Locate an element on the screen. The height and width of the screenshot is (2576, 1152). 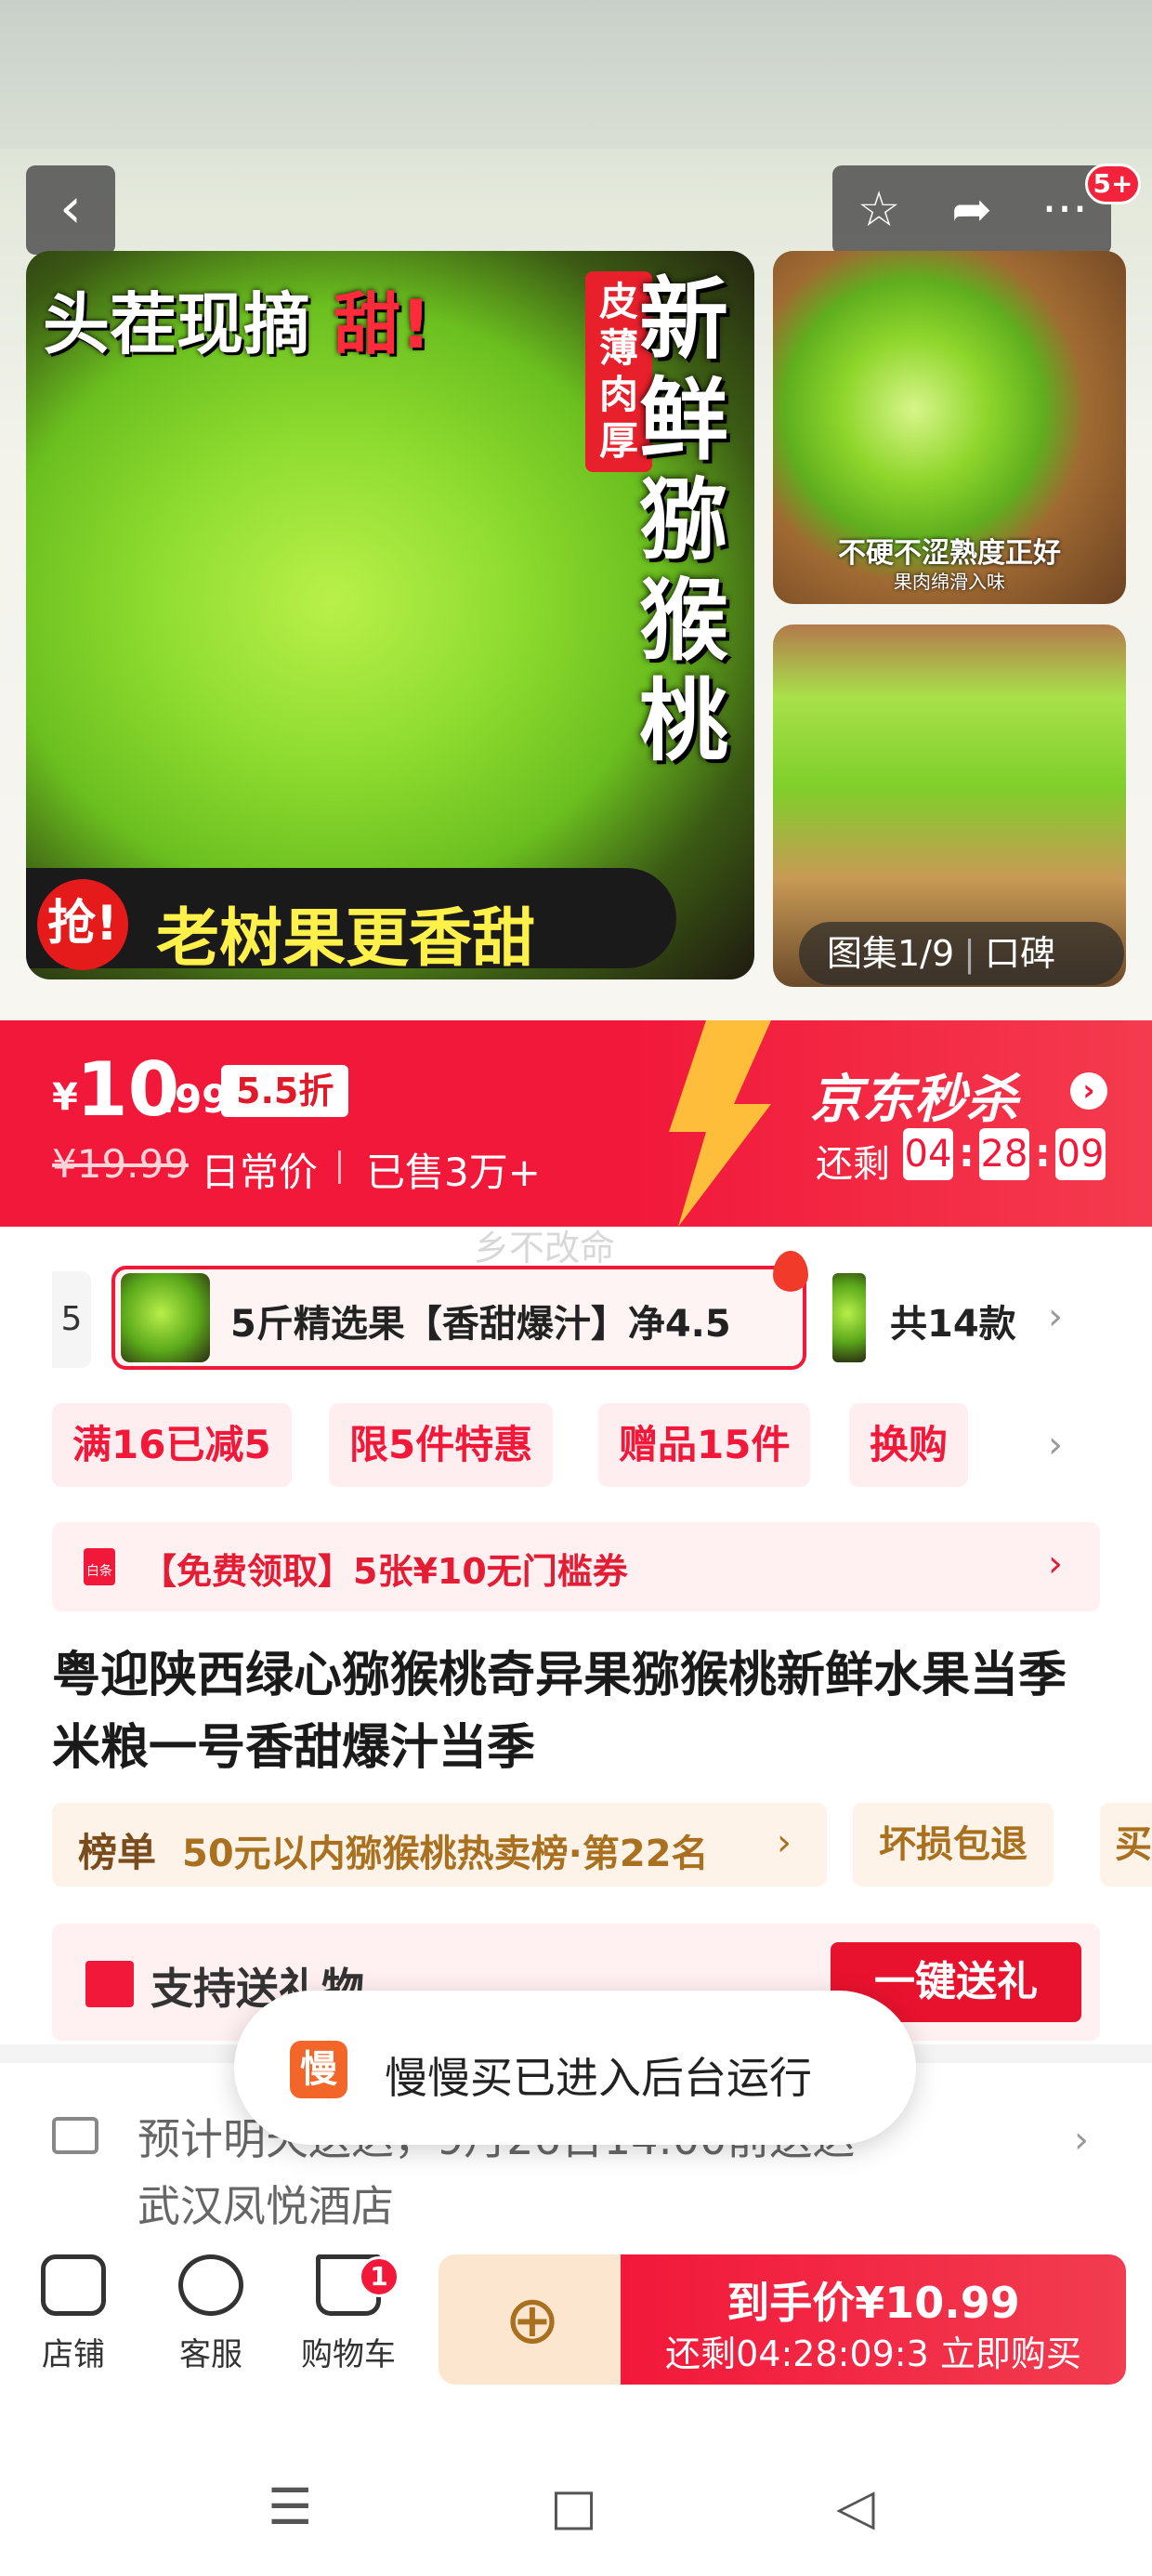
cart-count-badge: 1 is located at coordinates (379, 2276).